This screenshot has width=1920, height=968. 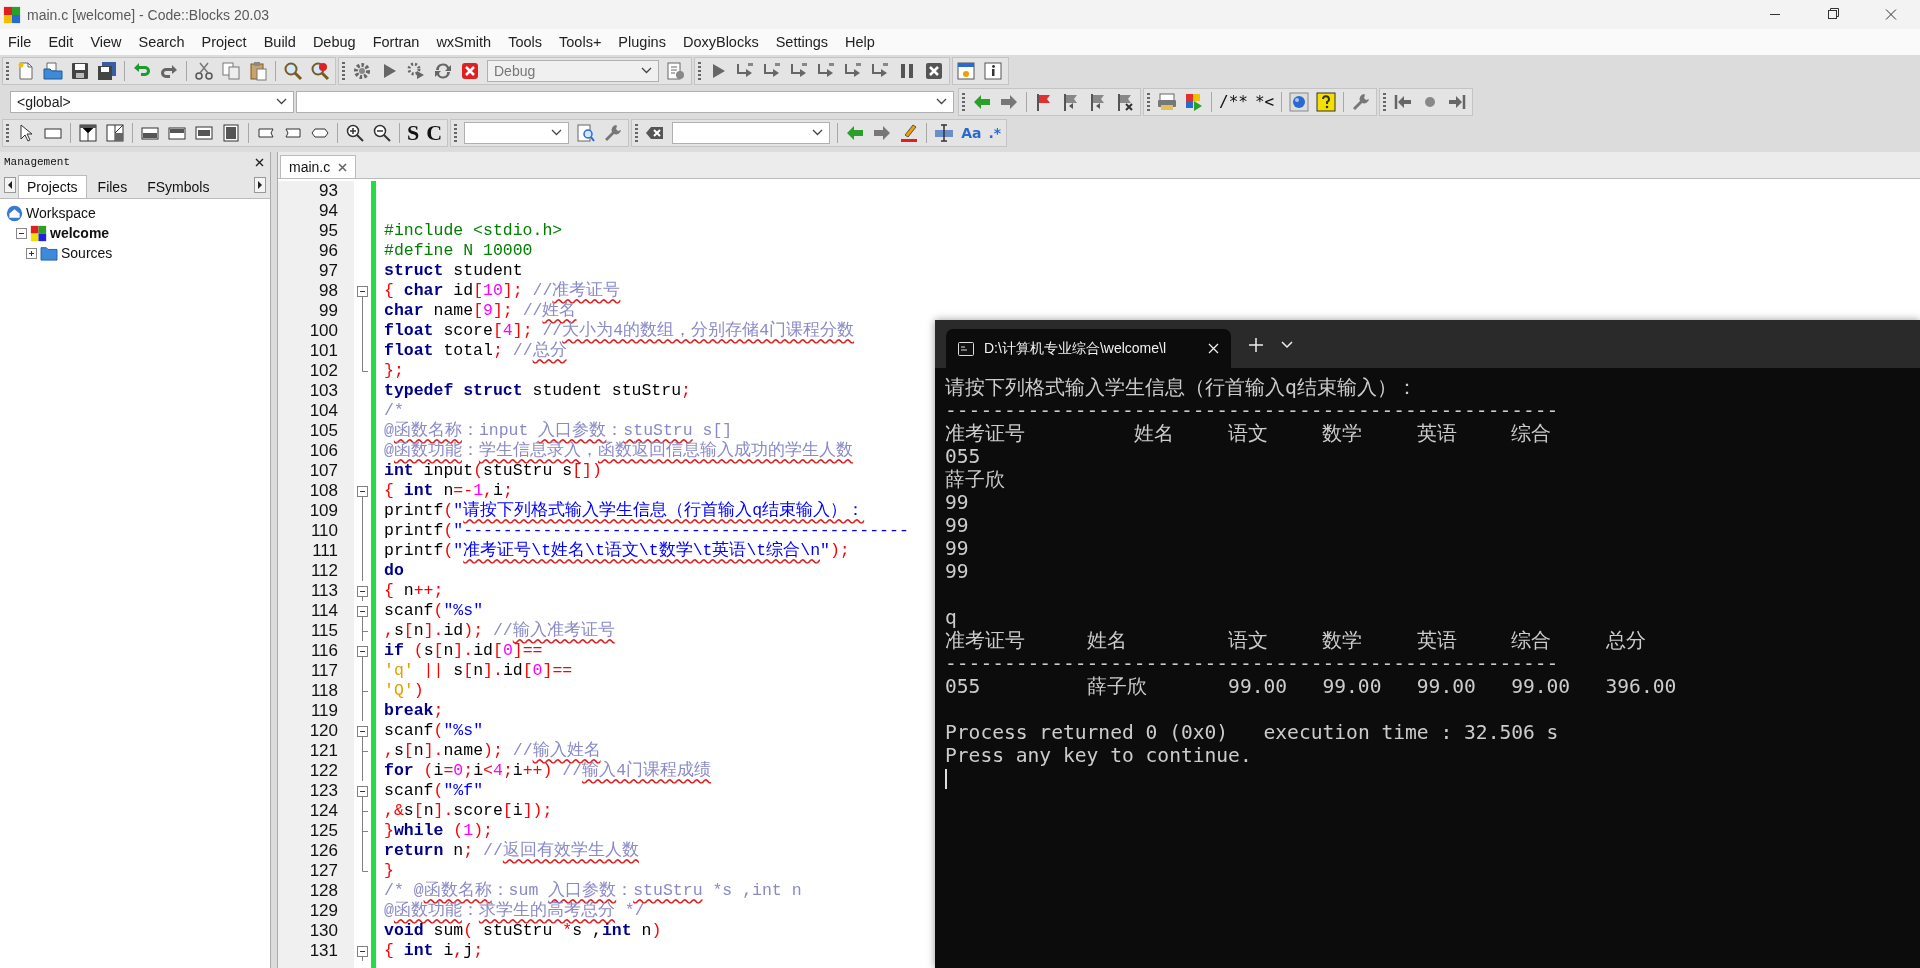 What do you see at coordinates (1287, 345) in the screenshot?
I see `chevron-down-icon` at bounding box center [1287, 345].